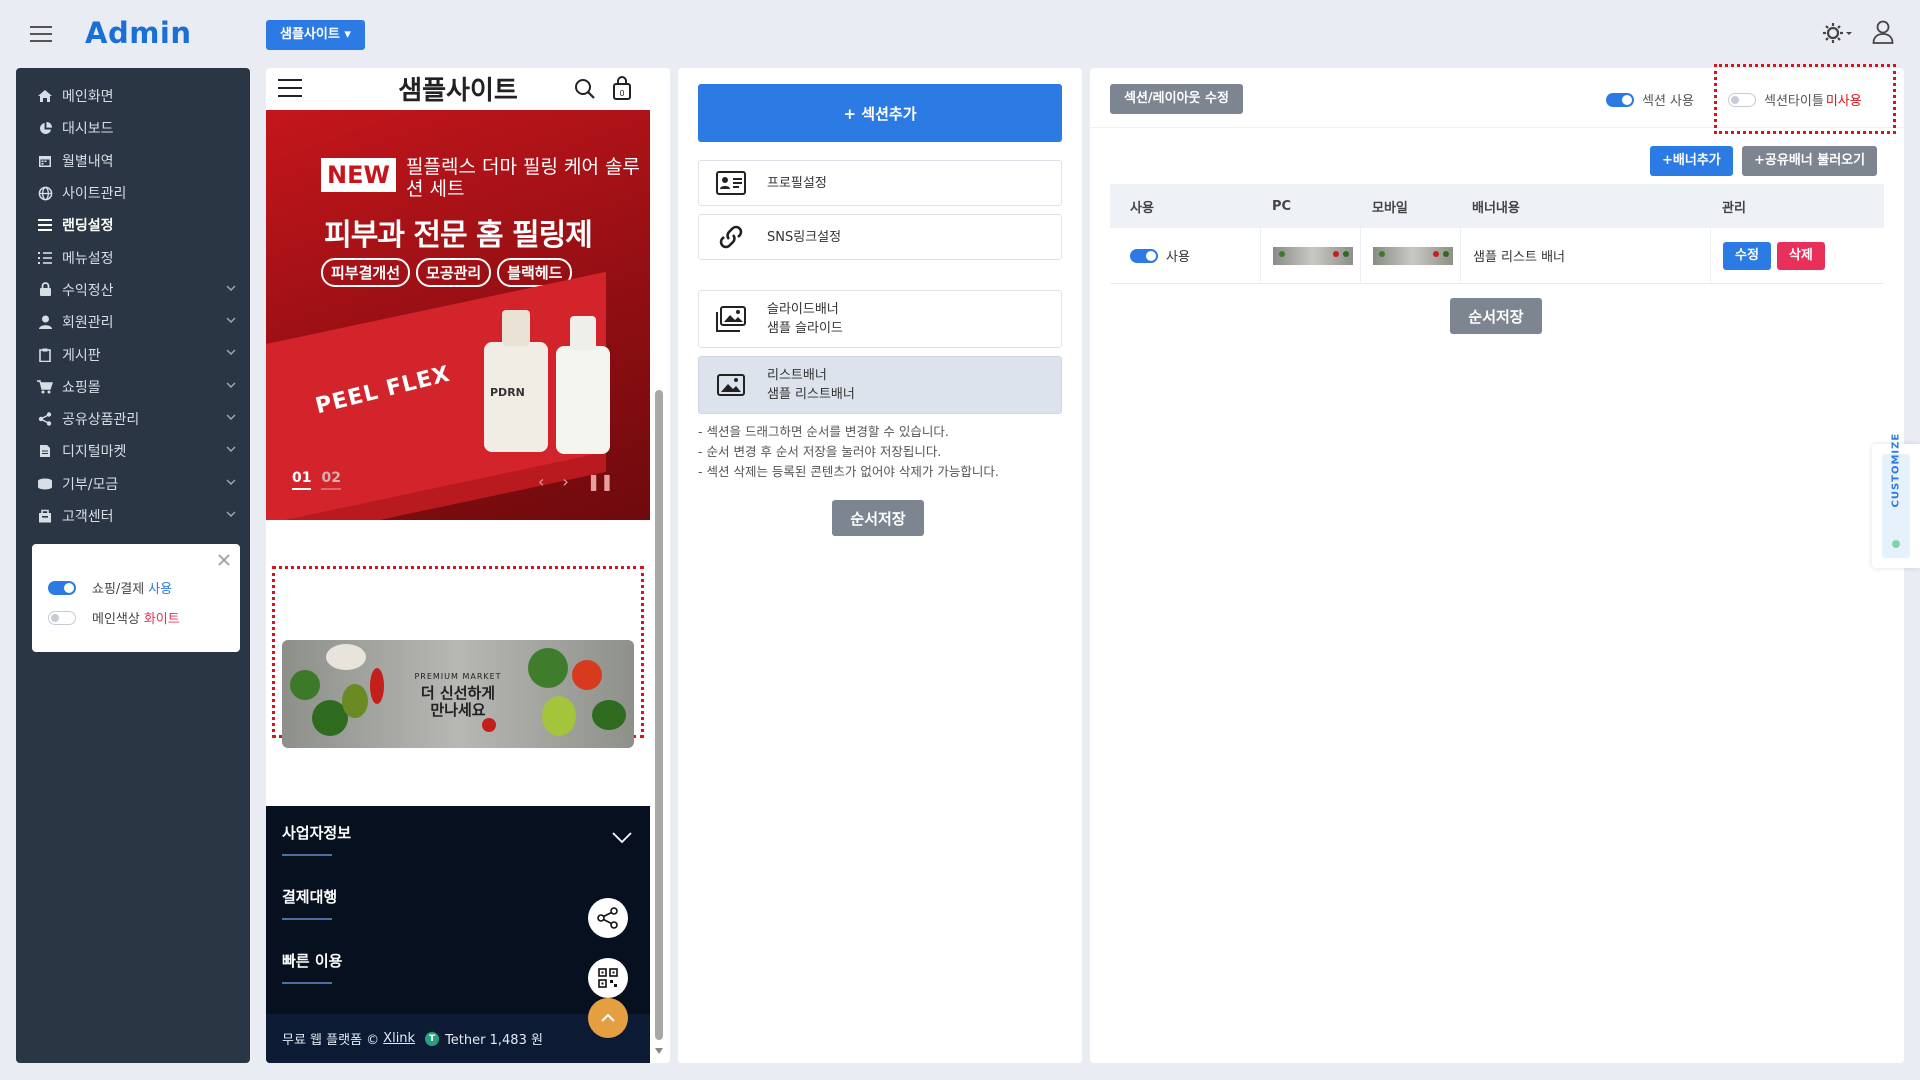 The image size is (1920, 1080). Describe the element at coordinates (136, 598) in the screenshot. I see `quick-settings-card: 쇼핑/결제 사용 메인색상 화이트` at that location.